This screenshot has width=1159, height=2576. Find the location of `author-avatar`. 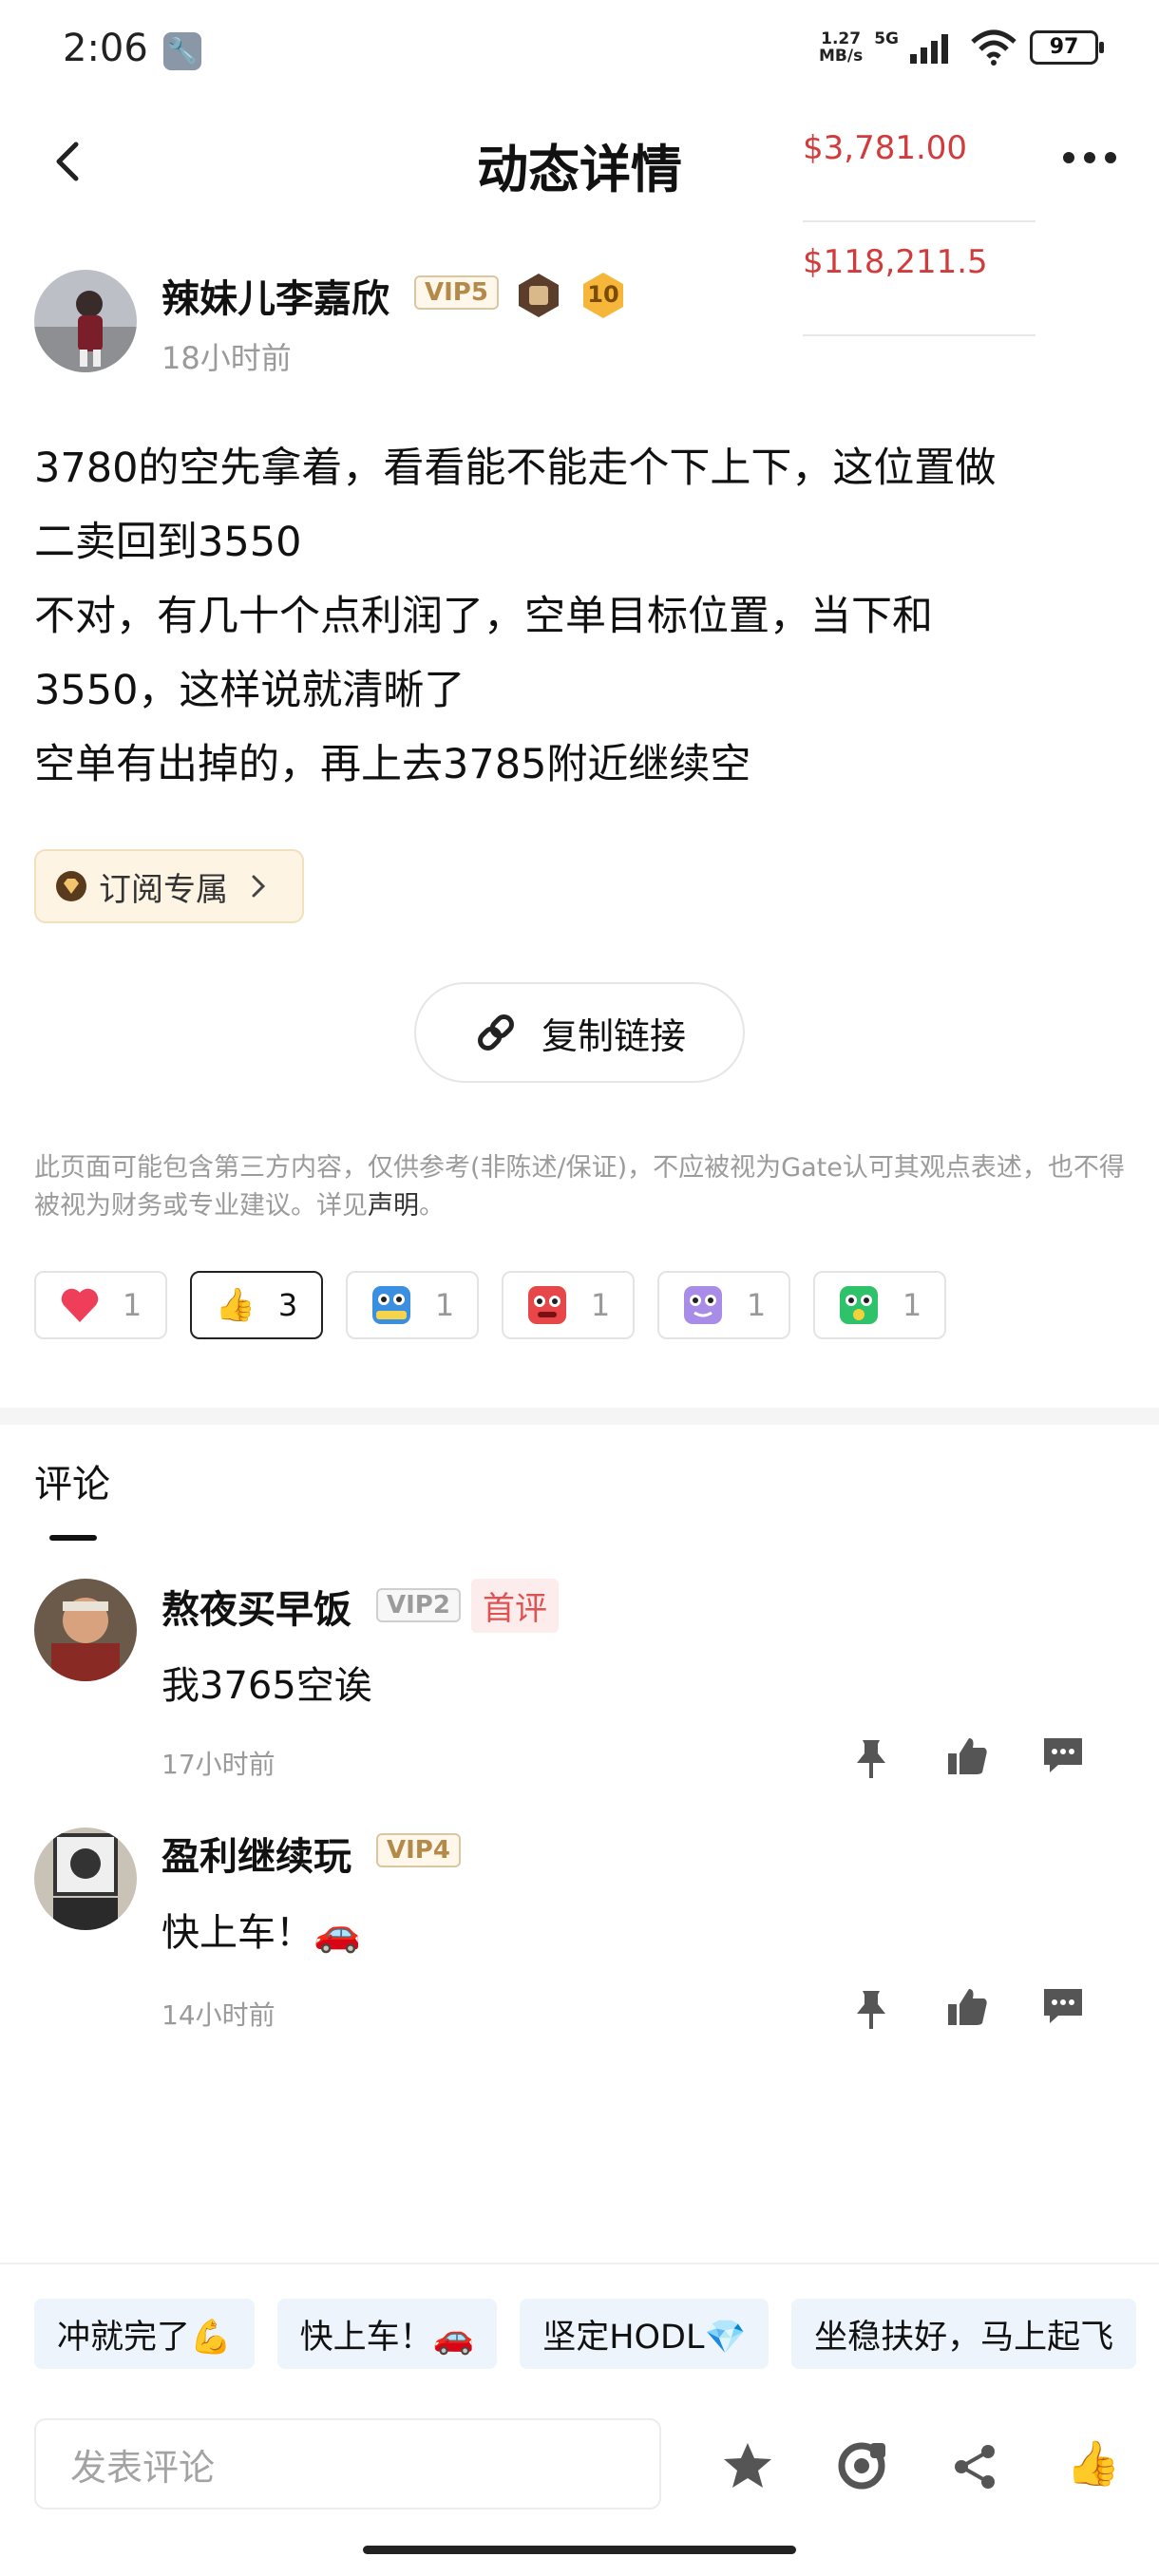

author-avatar is located at coordinates (85, 321).